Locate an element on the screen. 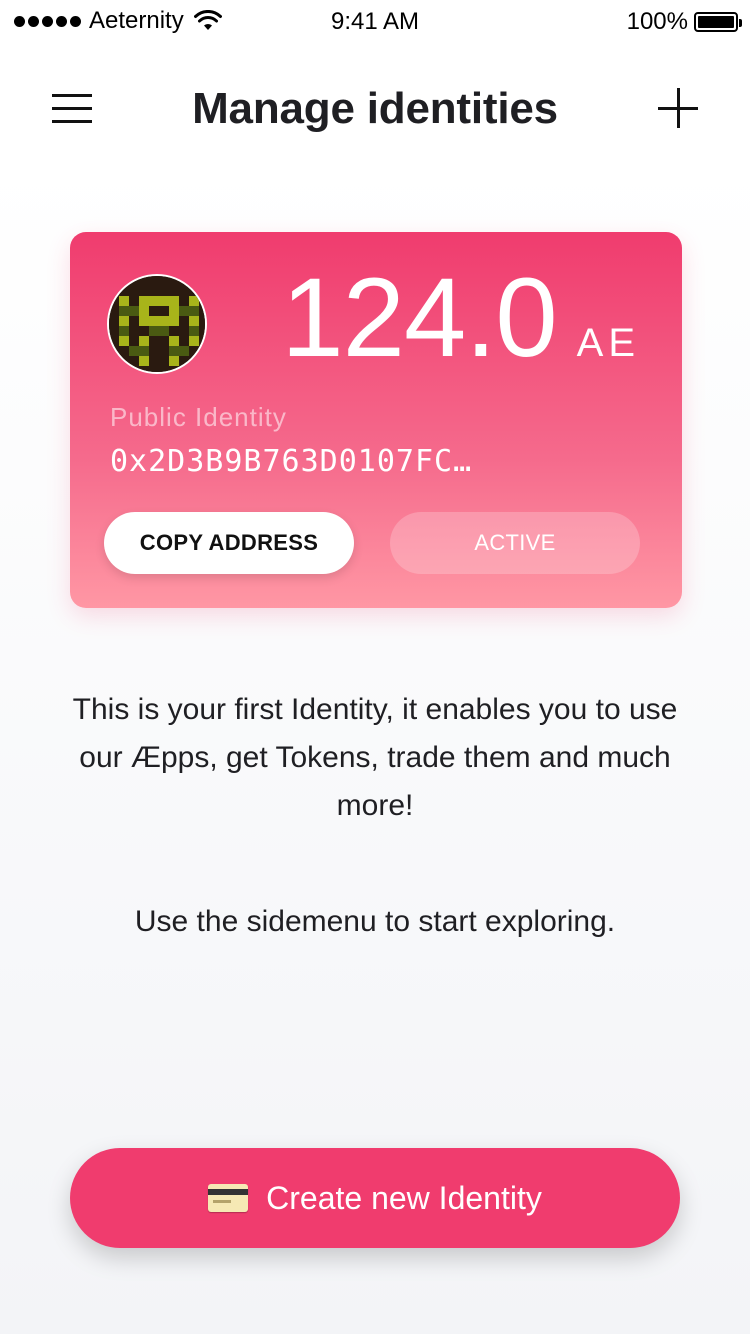  identicon-avatar is located at coordinates (157, 324).